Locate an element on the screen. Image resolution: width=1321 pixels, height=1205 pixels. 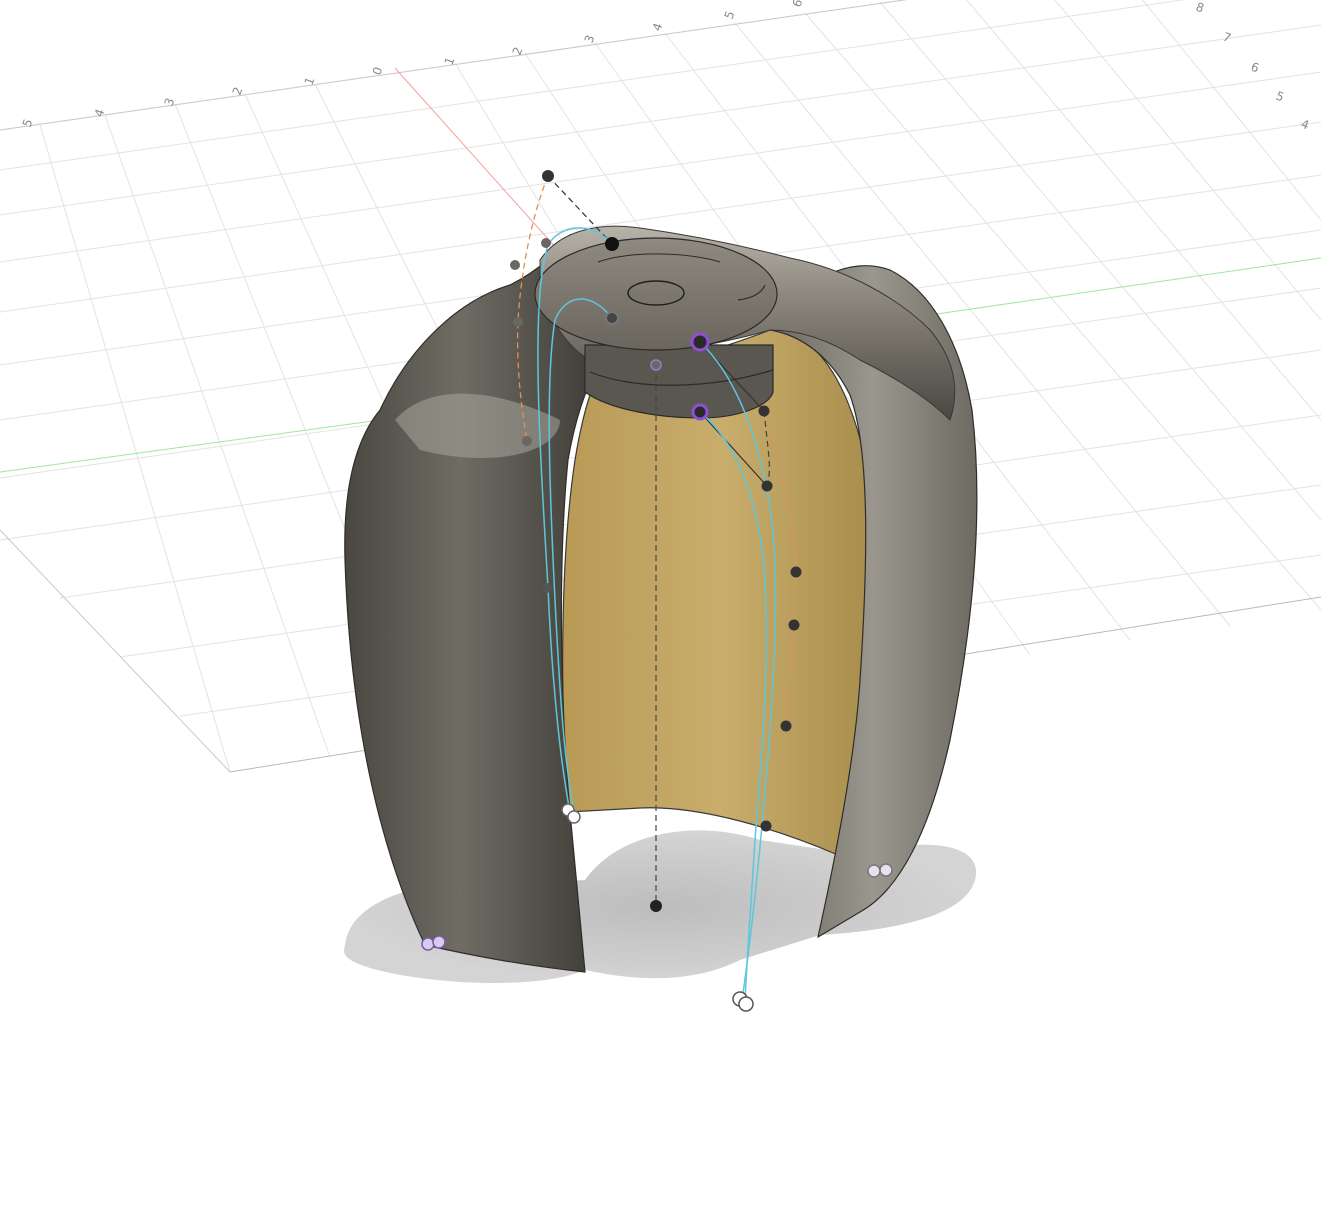
y-axis-line-right is located at coordinates (1125, 286).